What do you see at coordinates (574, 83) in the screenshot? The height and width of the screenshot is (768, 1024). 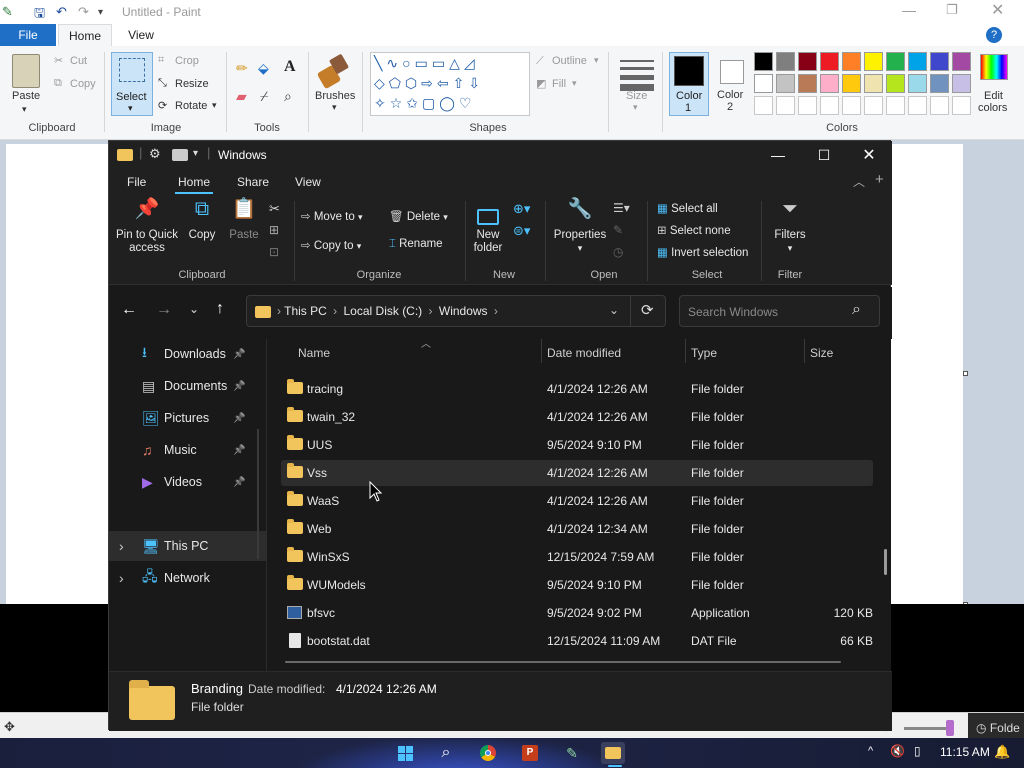 I see `fill-dropdown-icon: ▾` at bounding box center [574, 83].